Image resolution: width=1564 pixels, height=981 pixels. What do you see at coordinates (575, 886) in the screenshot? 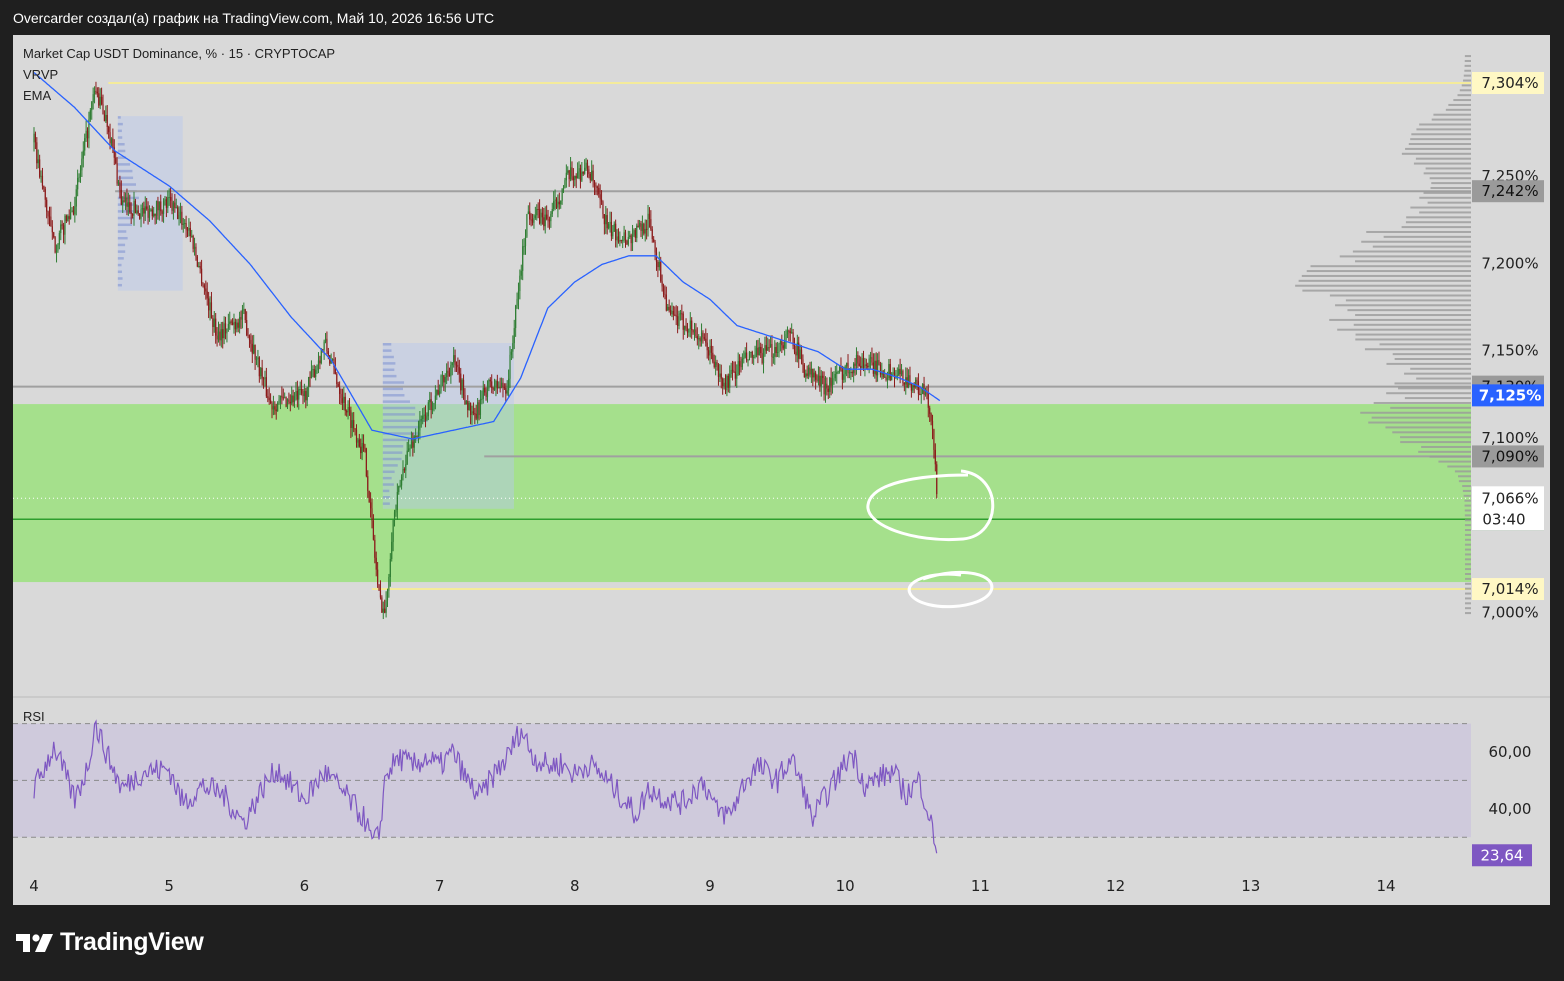
I see `time-tick-label: 8` at bounding box center [575, 886].